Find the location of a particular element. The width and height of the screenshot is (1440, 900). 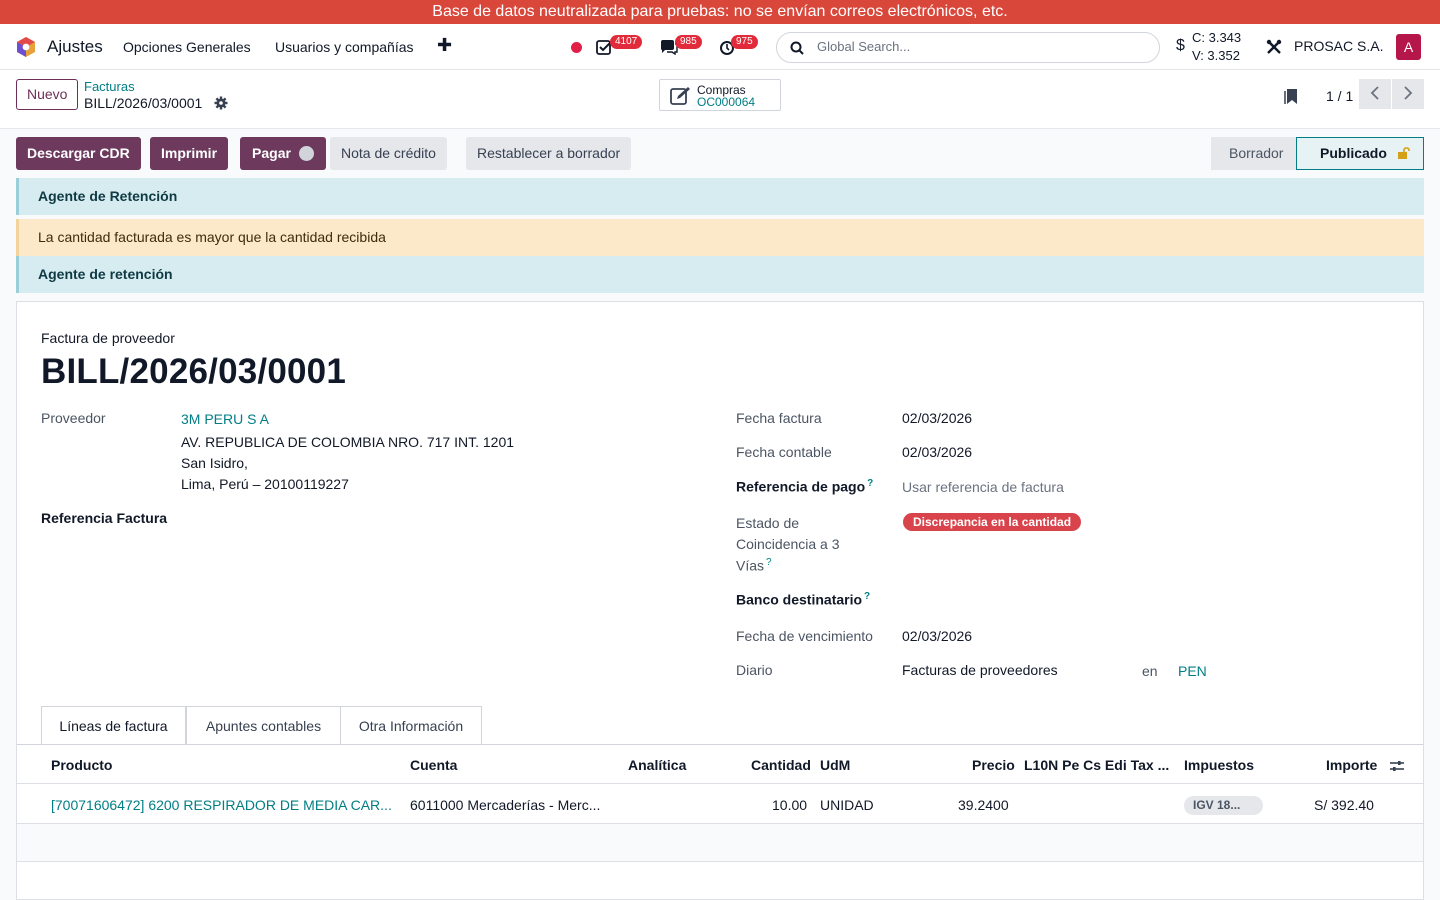

exchange-rate-buy: C: 3.343 is located at coordinates (1217, 37).